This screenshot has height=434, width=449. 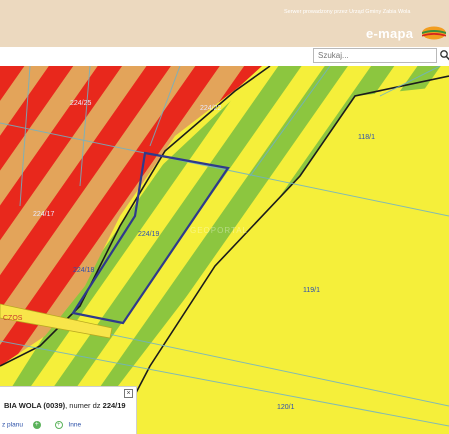 What do you see at coordinates (434, 33) in the screenshot?
I see `emapa-logo-icon` at bounding box center [434, 33].